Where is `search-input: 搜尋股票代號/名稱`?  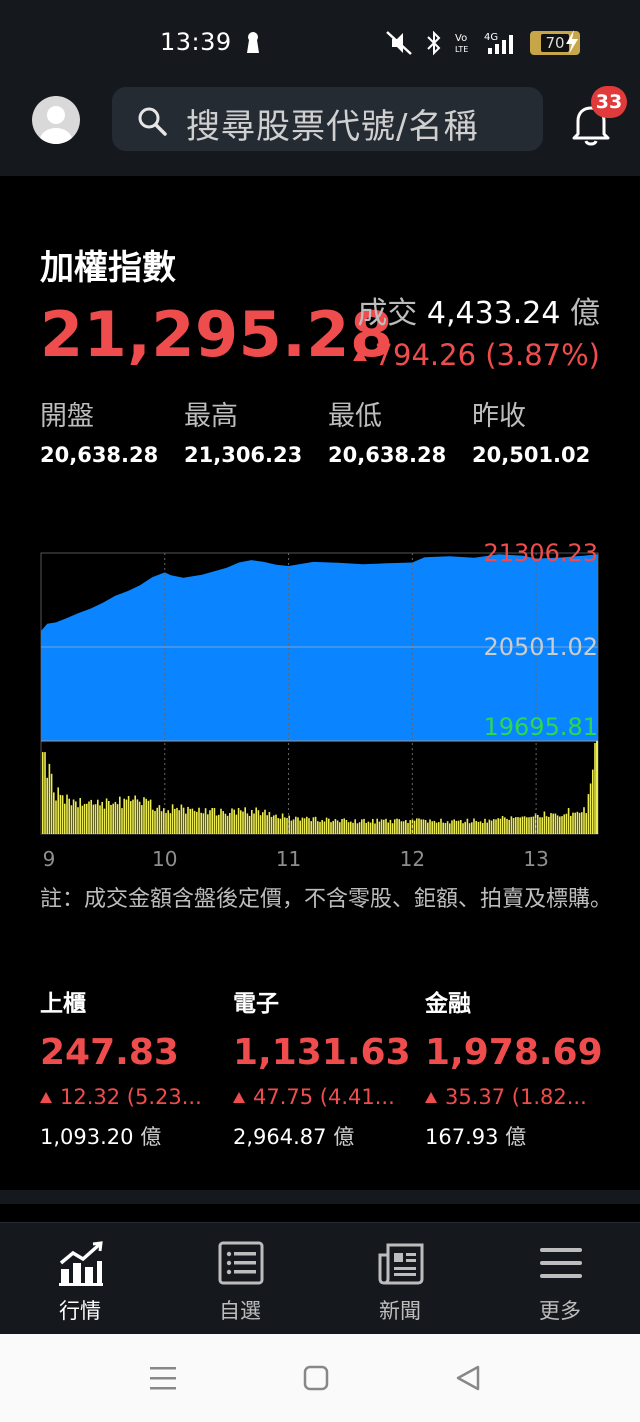 search-input: 搜尋股票代號/名稱 is located at coordinates (327, 119).